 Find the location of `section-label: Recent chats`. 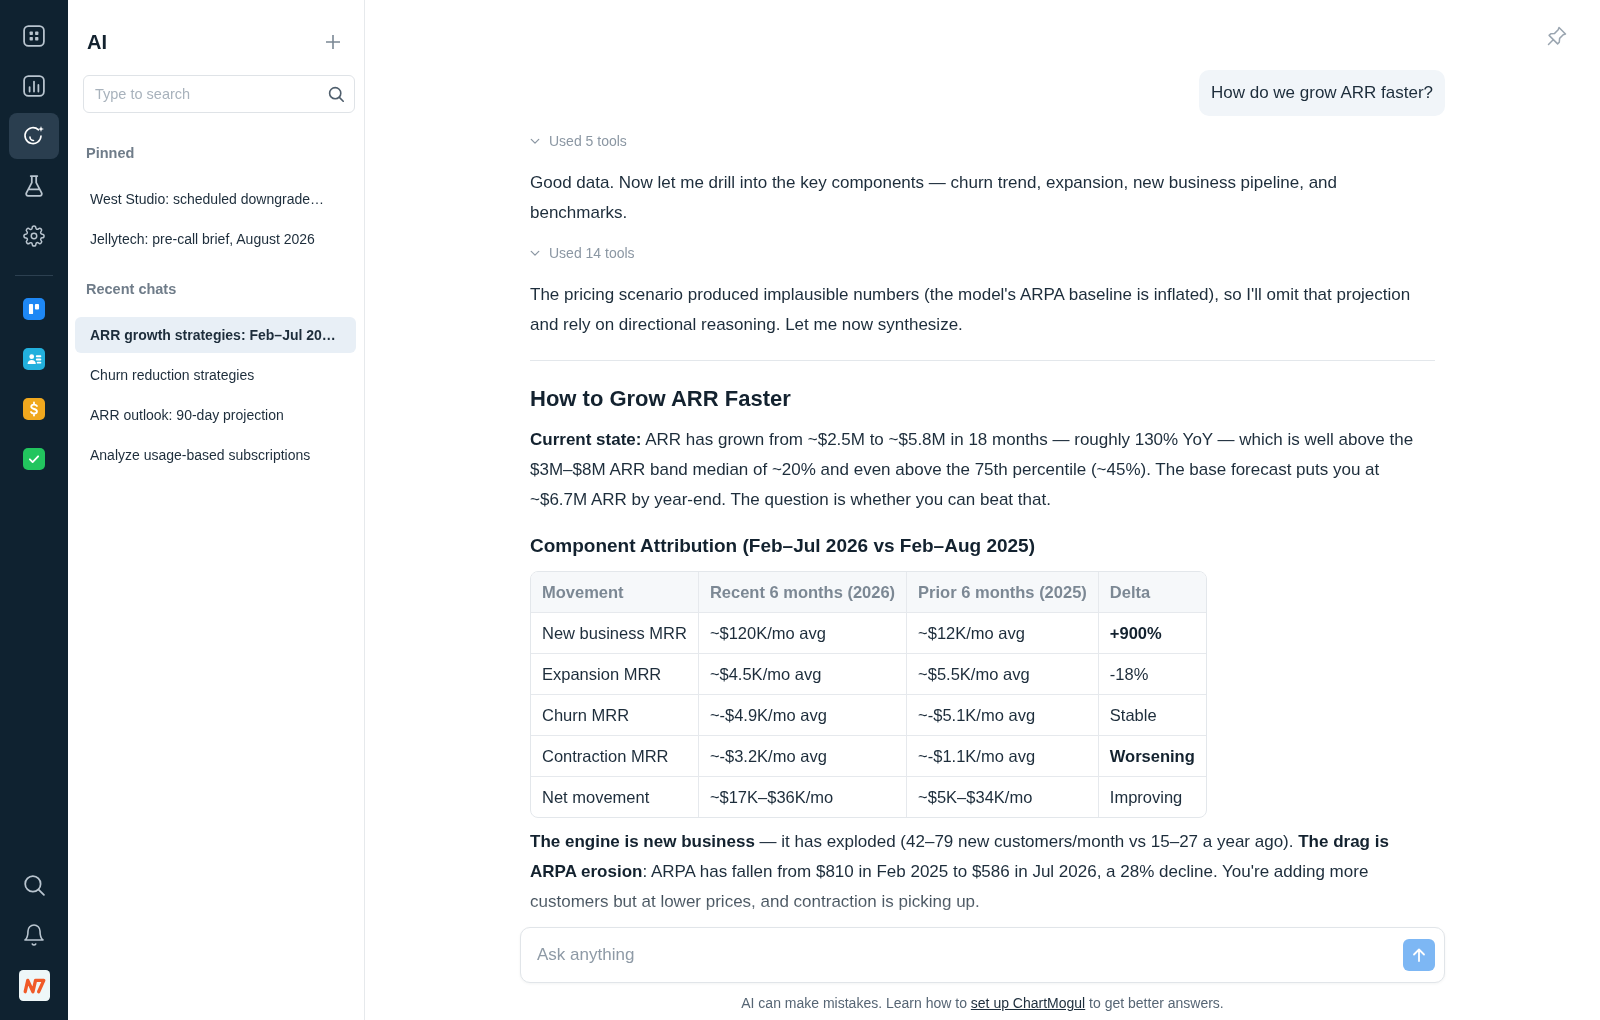

section-label: Recent chats is located at coordinates (132, 289).